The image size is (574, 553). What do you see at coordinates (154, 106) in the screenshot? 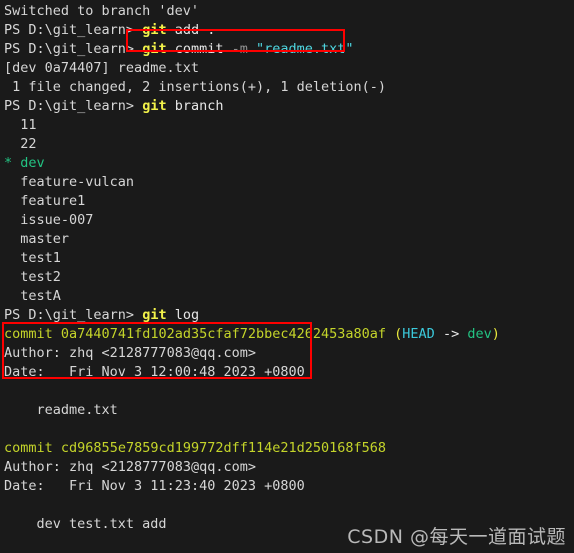
I see `git-keyword-branch: git` at bounding box center [154, 106].